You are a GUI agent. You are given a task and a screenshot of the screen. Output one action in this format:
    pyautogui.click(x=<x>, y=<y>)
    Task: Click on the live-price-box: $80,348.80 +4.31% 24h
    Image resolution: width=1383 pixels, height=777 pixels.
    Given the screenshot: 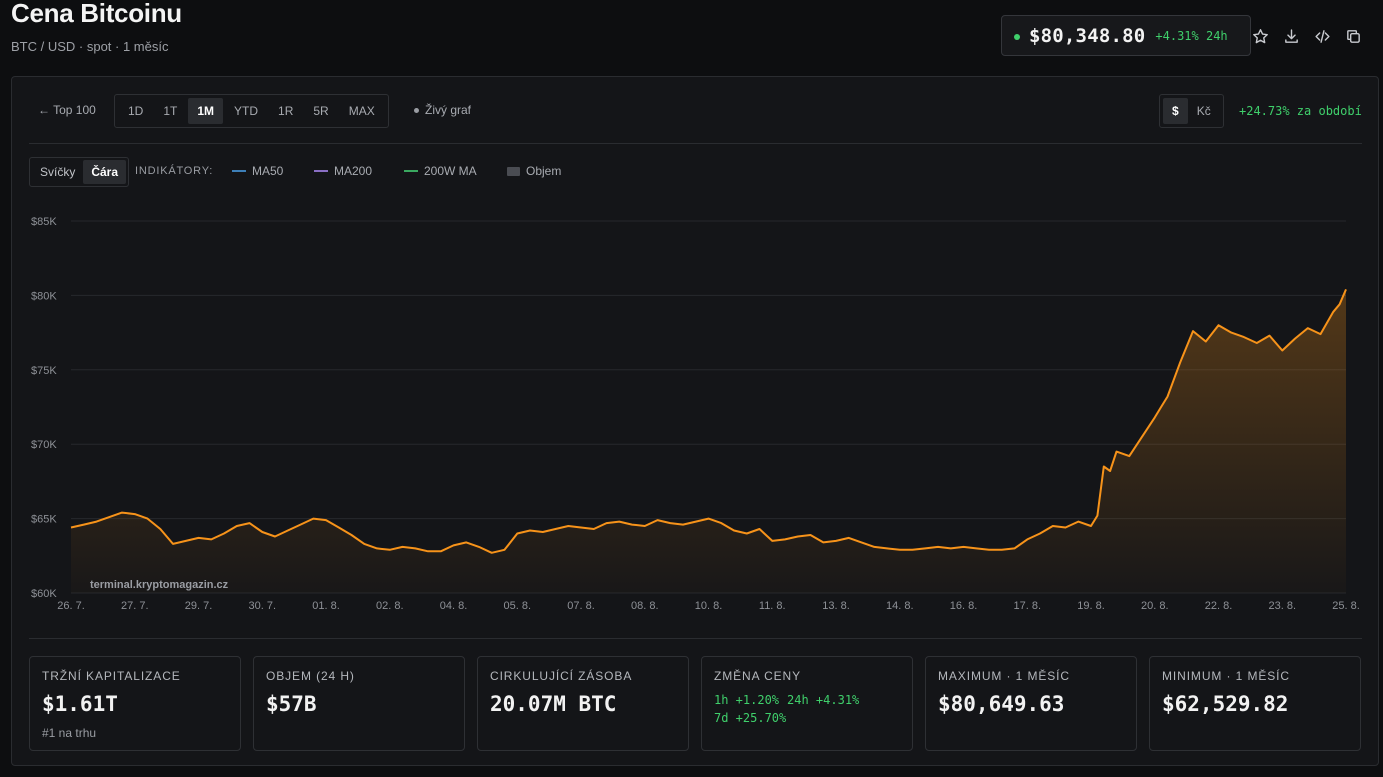 What is the action you would take?
    pyautogui.click(x=1126, y=35)
    